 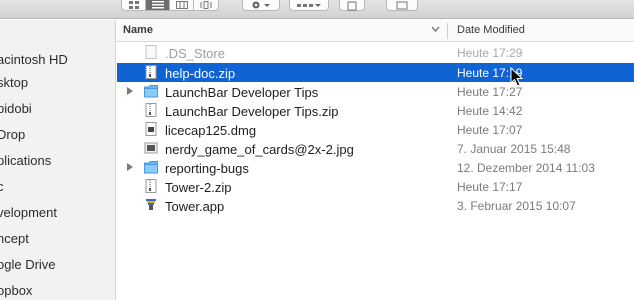 I want to click on file-date-modified: 12. Dezember 2014 11:03, so click(x=526, y=168).